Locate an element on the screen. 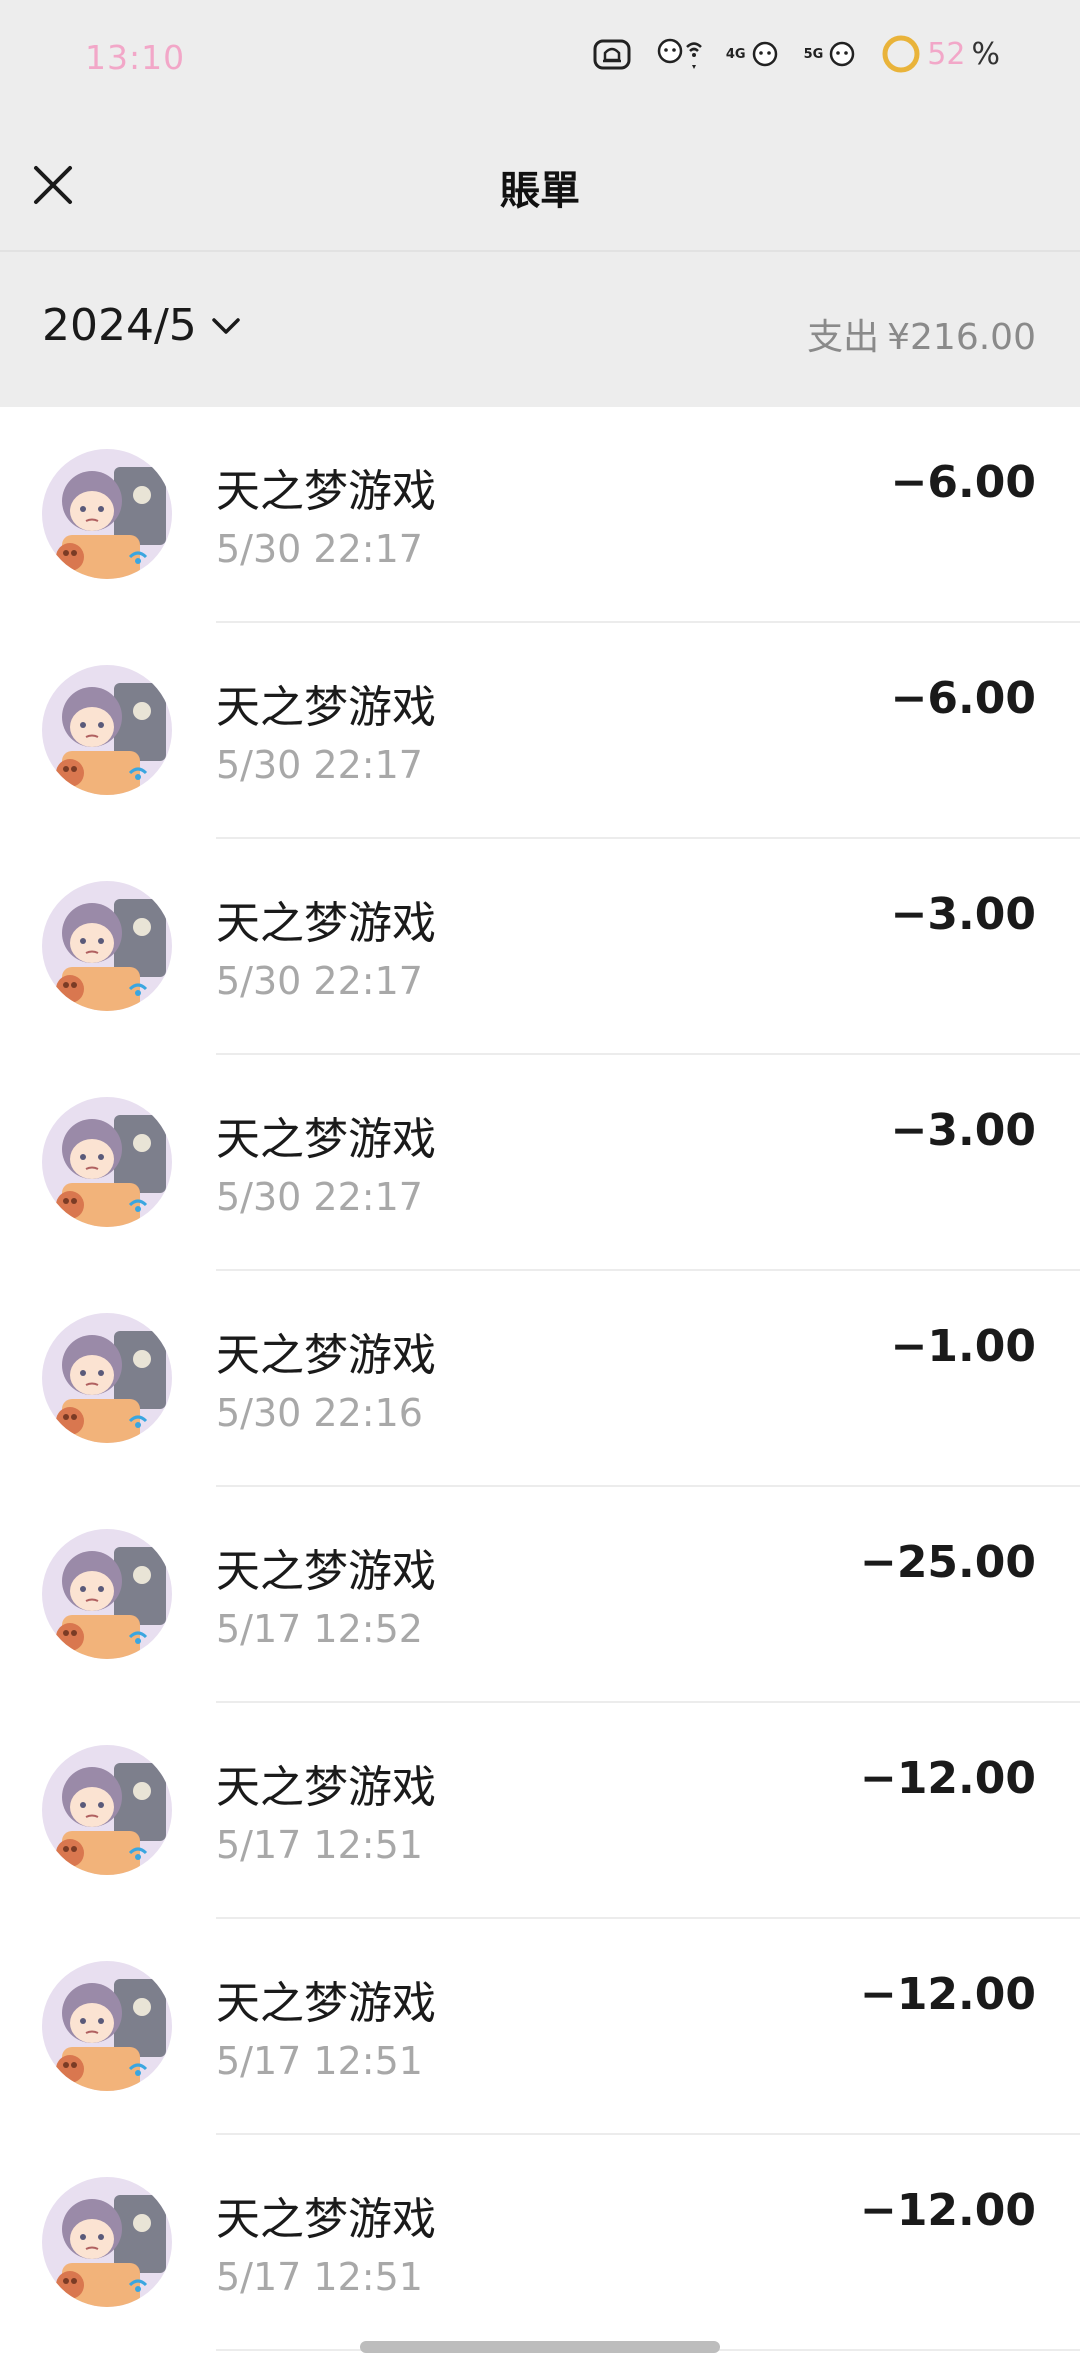 Image resolution: width=1080 pixels, height=2373 pixels. battery-level: 52 is located at coordinates (946, 54).